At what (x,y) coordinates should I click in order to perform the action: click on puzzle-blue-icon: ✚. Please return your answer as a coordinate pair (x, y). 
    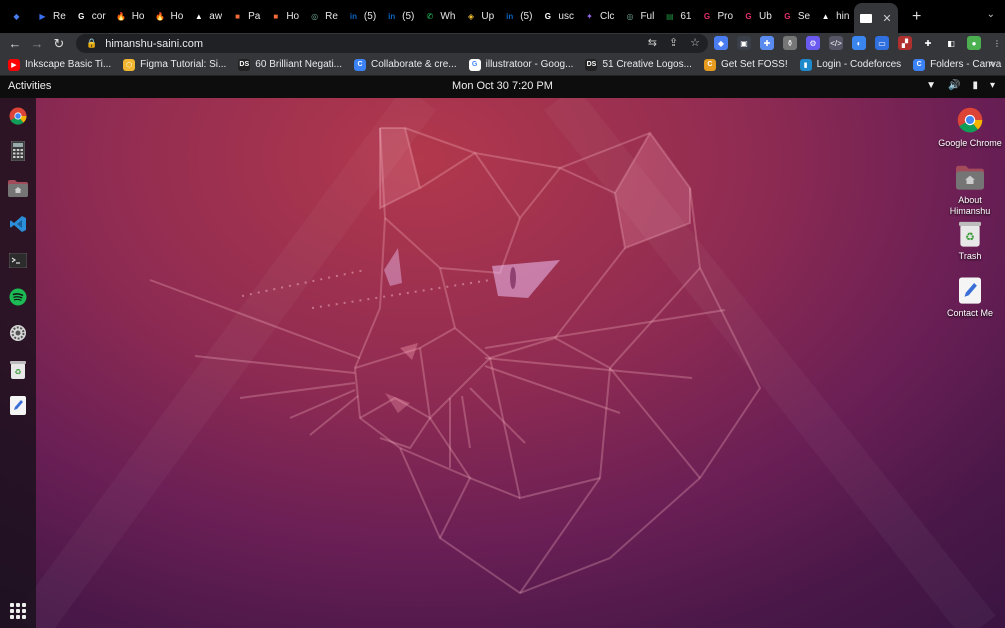
    Looking at the image, I should click on (767, 43).